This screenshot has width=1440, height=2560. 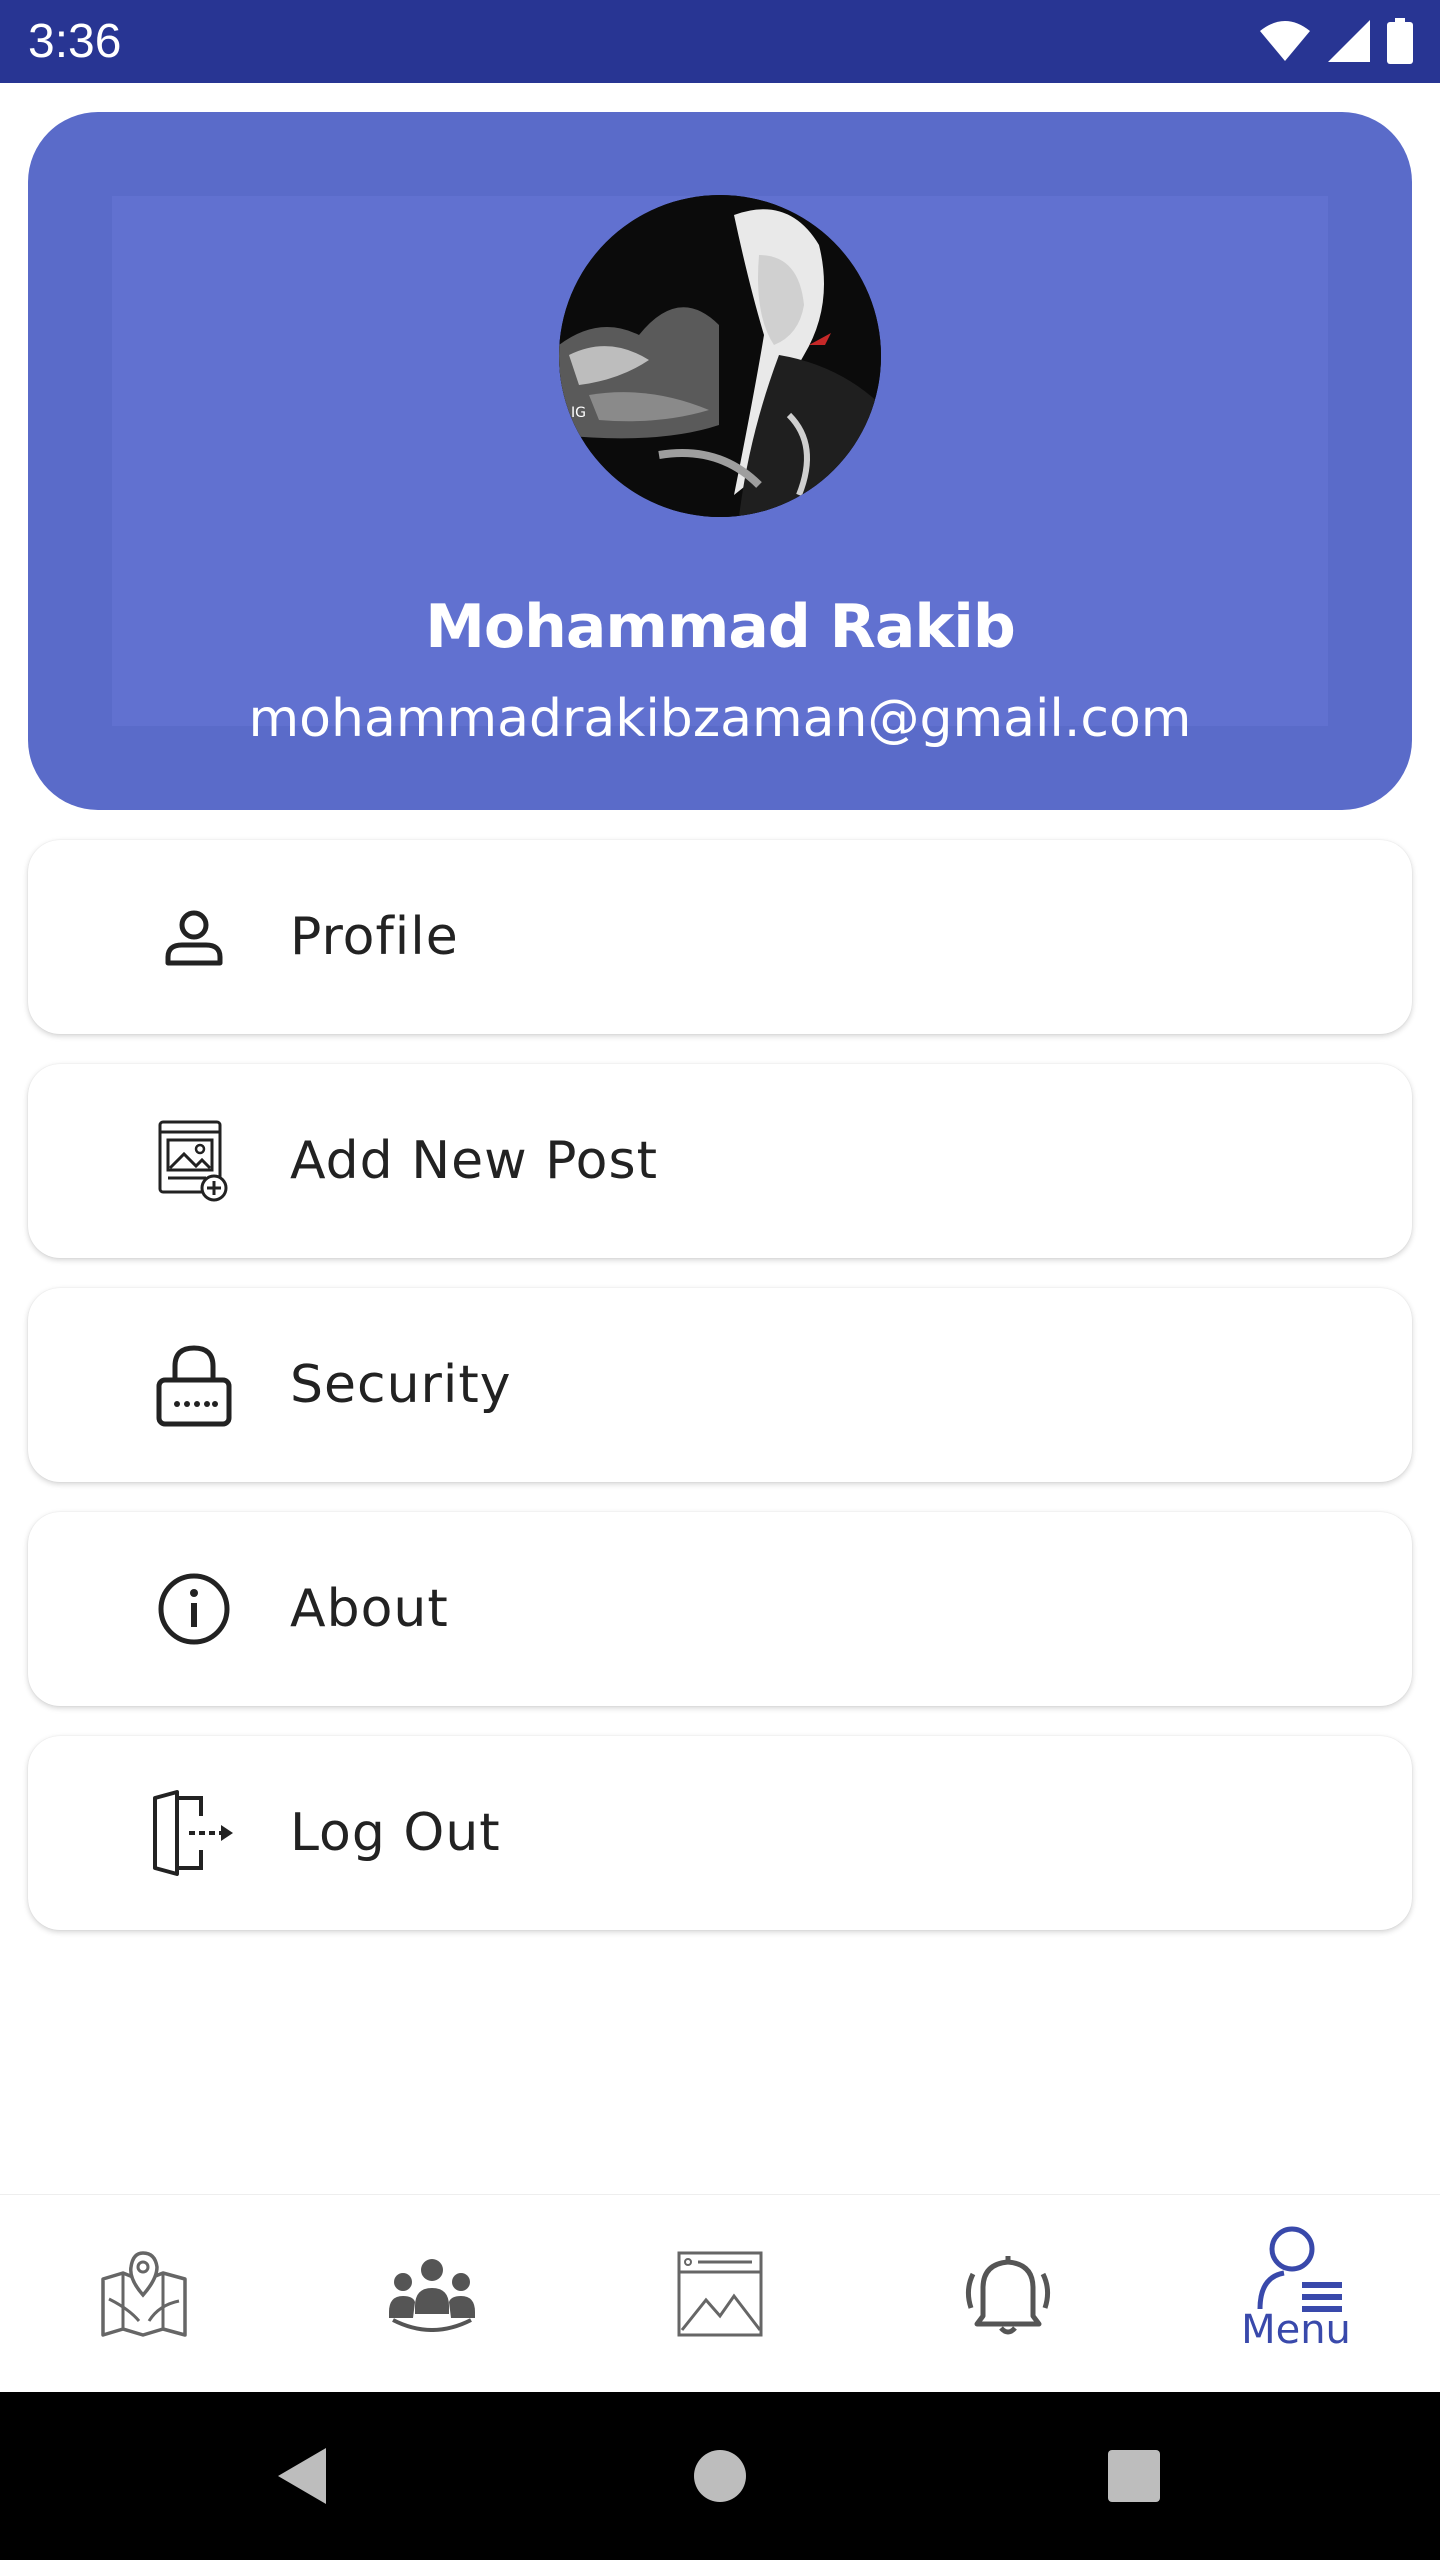 I want to click on menu-item-label: Add New Post, so click(x=474, y=1161).